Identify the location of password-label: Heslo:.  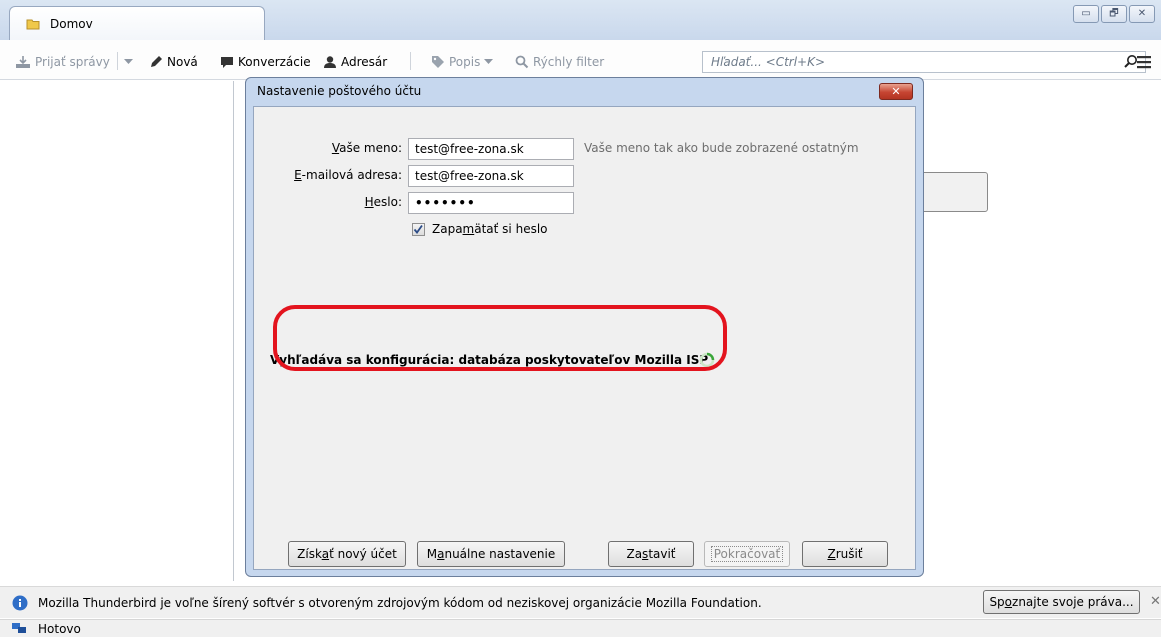
(383, 202).